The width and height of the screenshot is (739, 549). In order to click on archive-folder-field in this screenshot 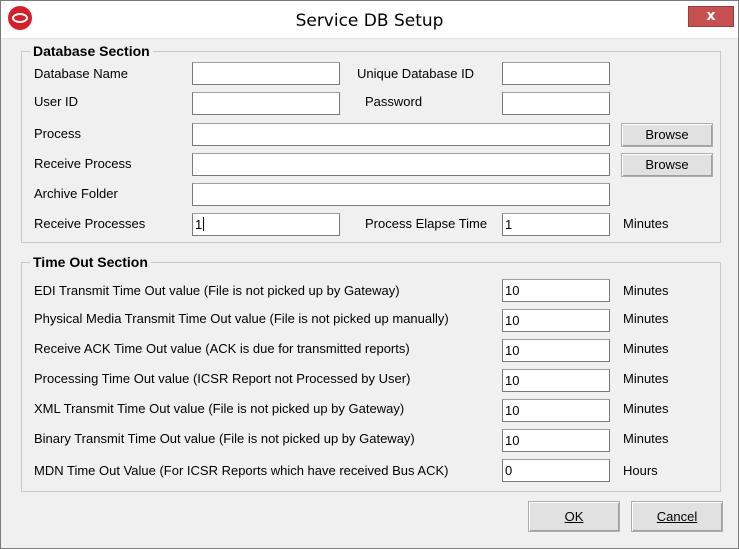, I will do `click(401, 194)`.